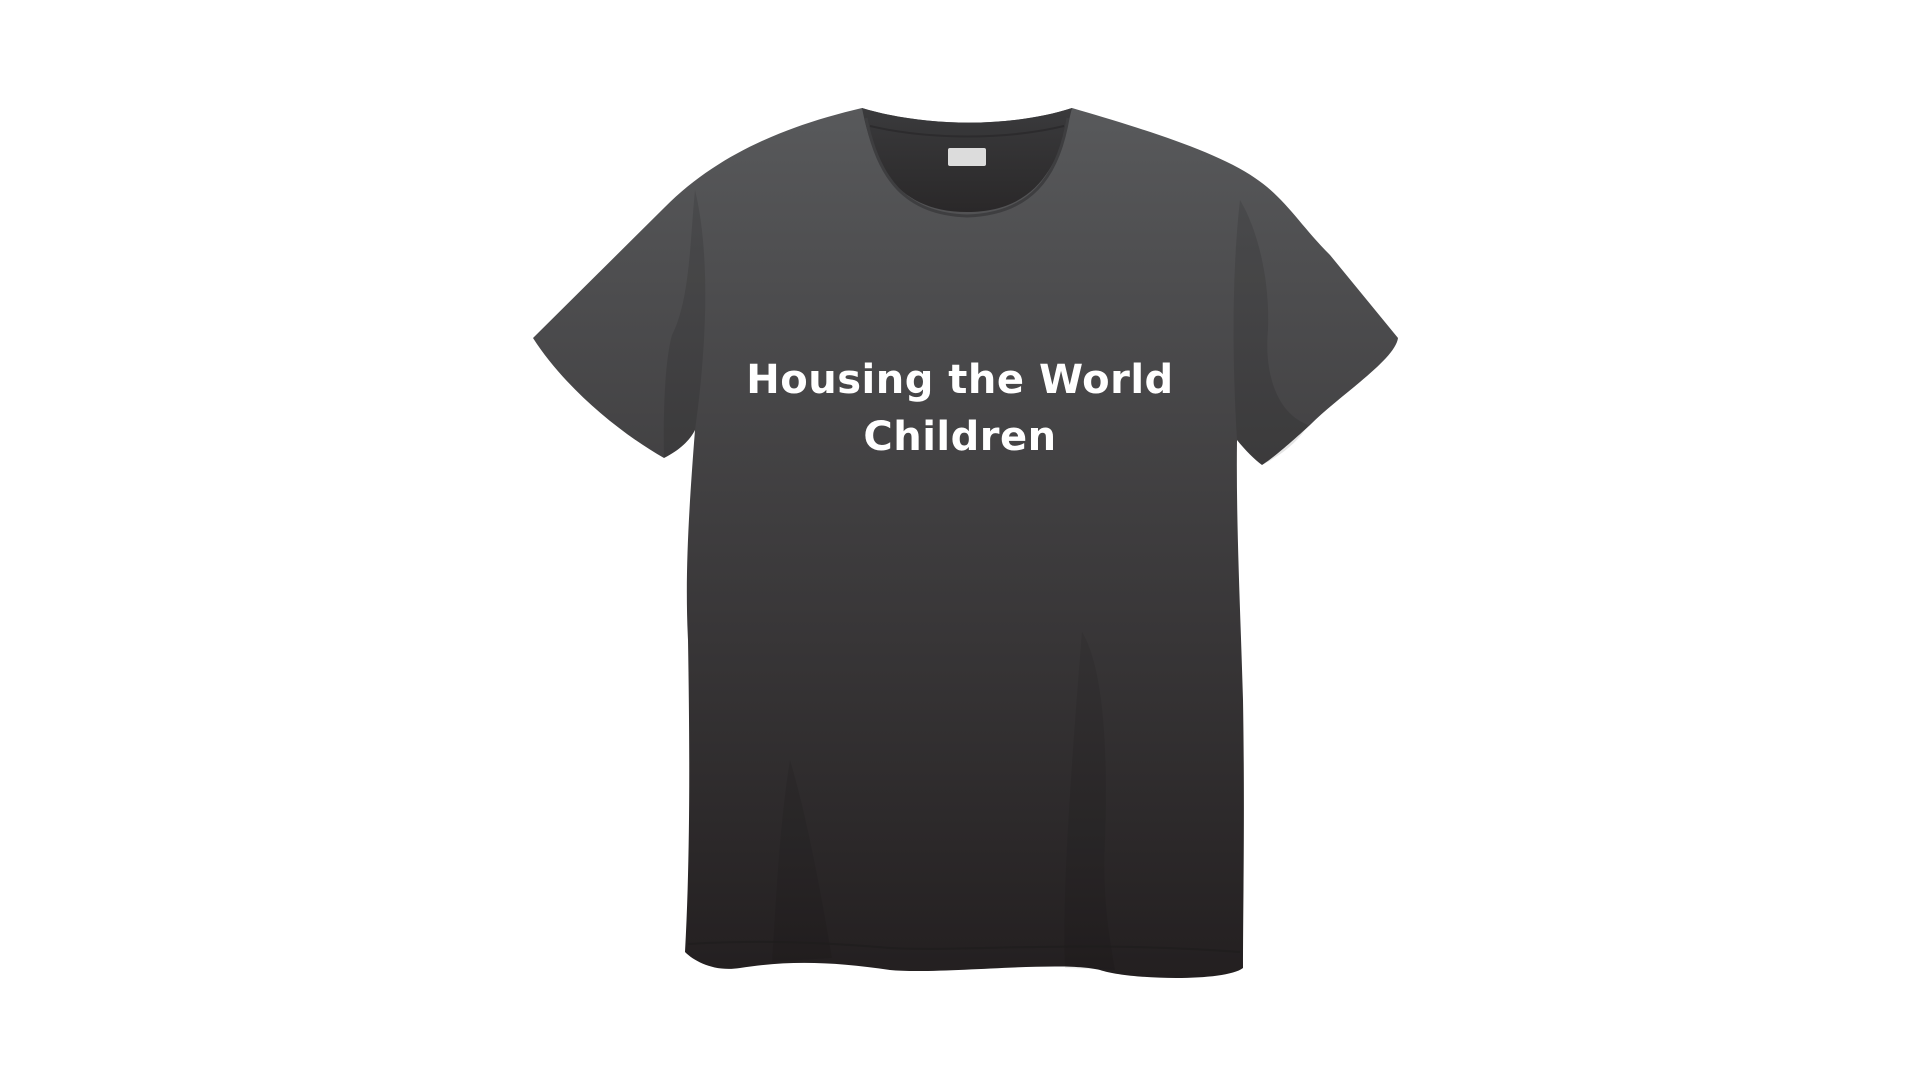 The height and width of the screenshot is (1080, 1920). I want to click on neck-tag-icon, so click(967, 157).